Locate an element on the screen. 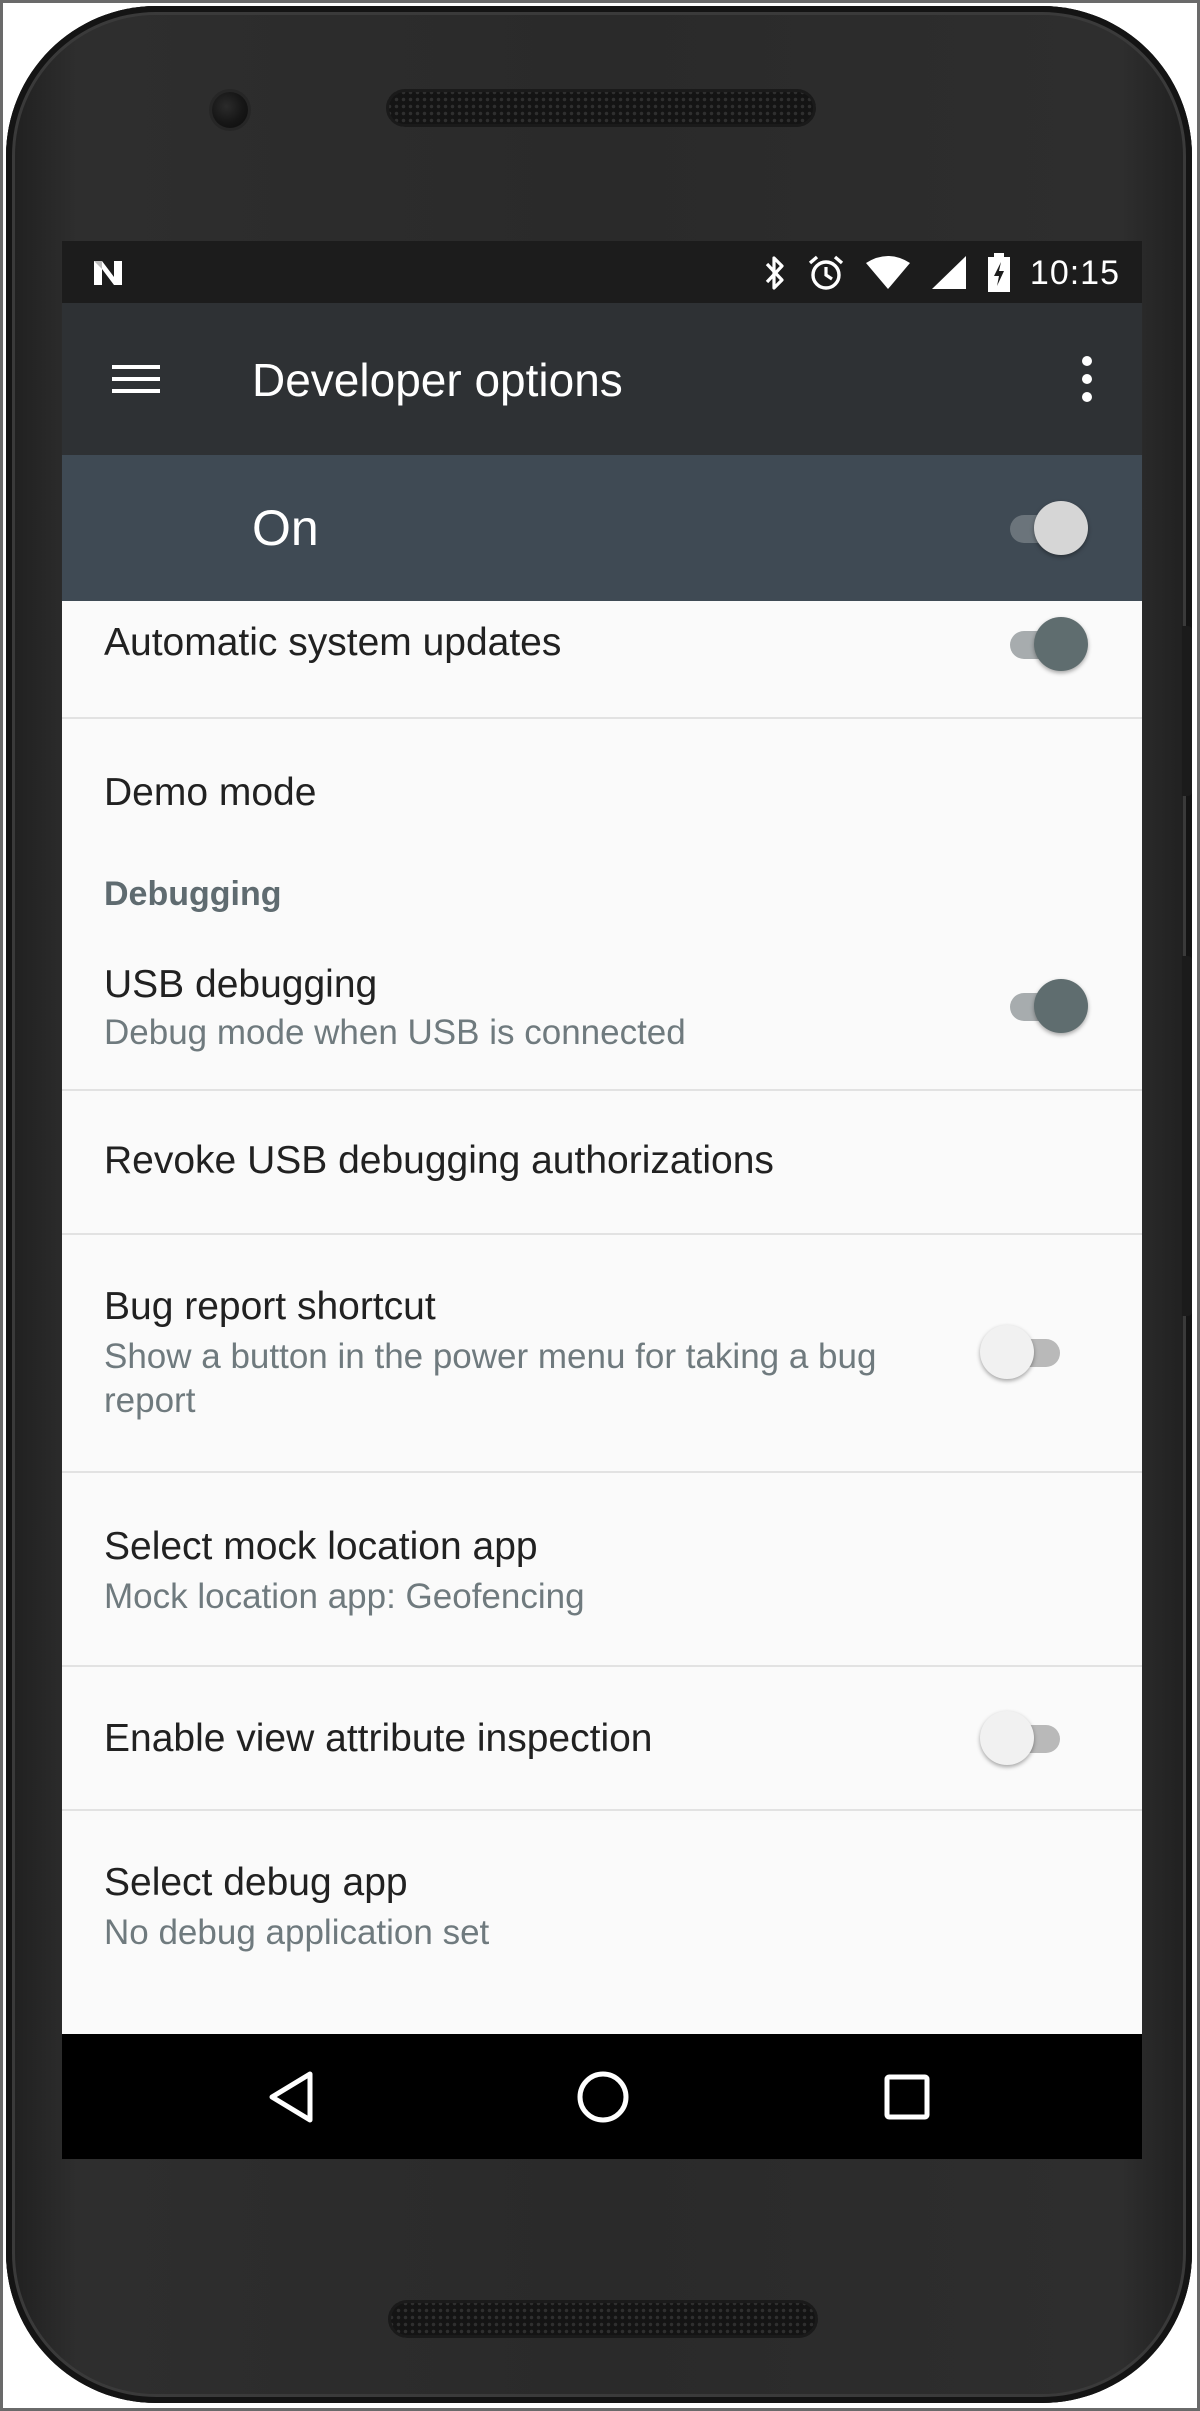 The height and width of the screenshot is (2411, 1200). status-icons is located at coordinates (887, 273).